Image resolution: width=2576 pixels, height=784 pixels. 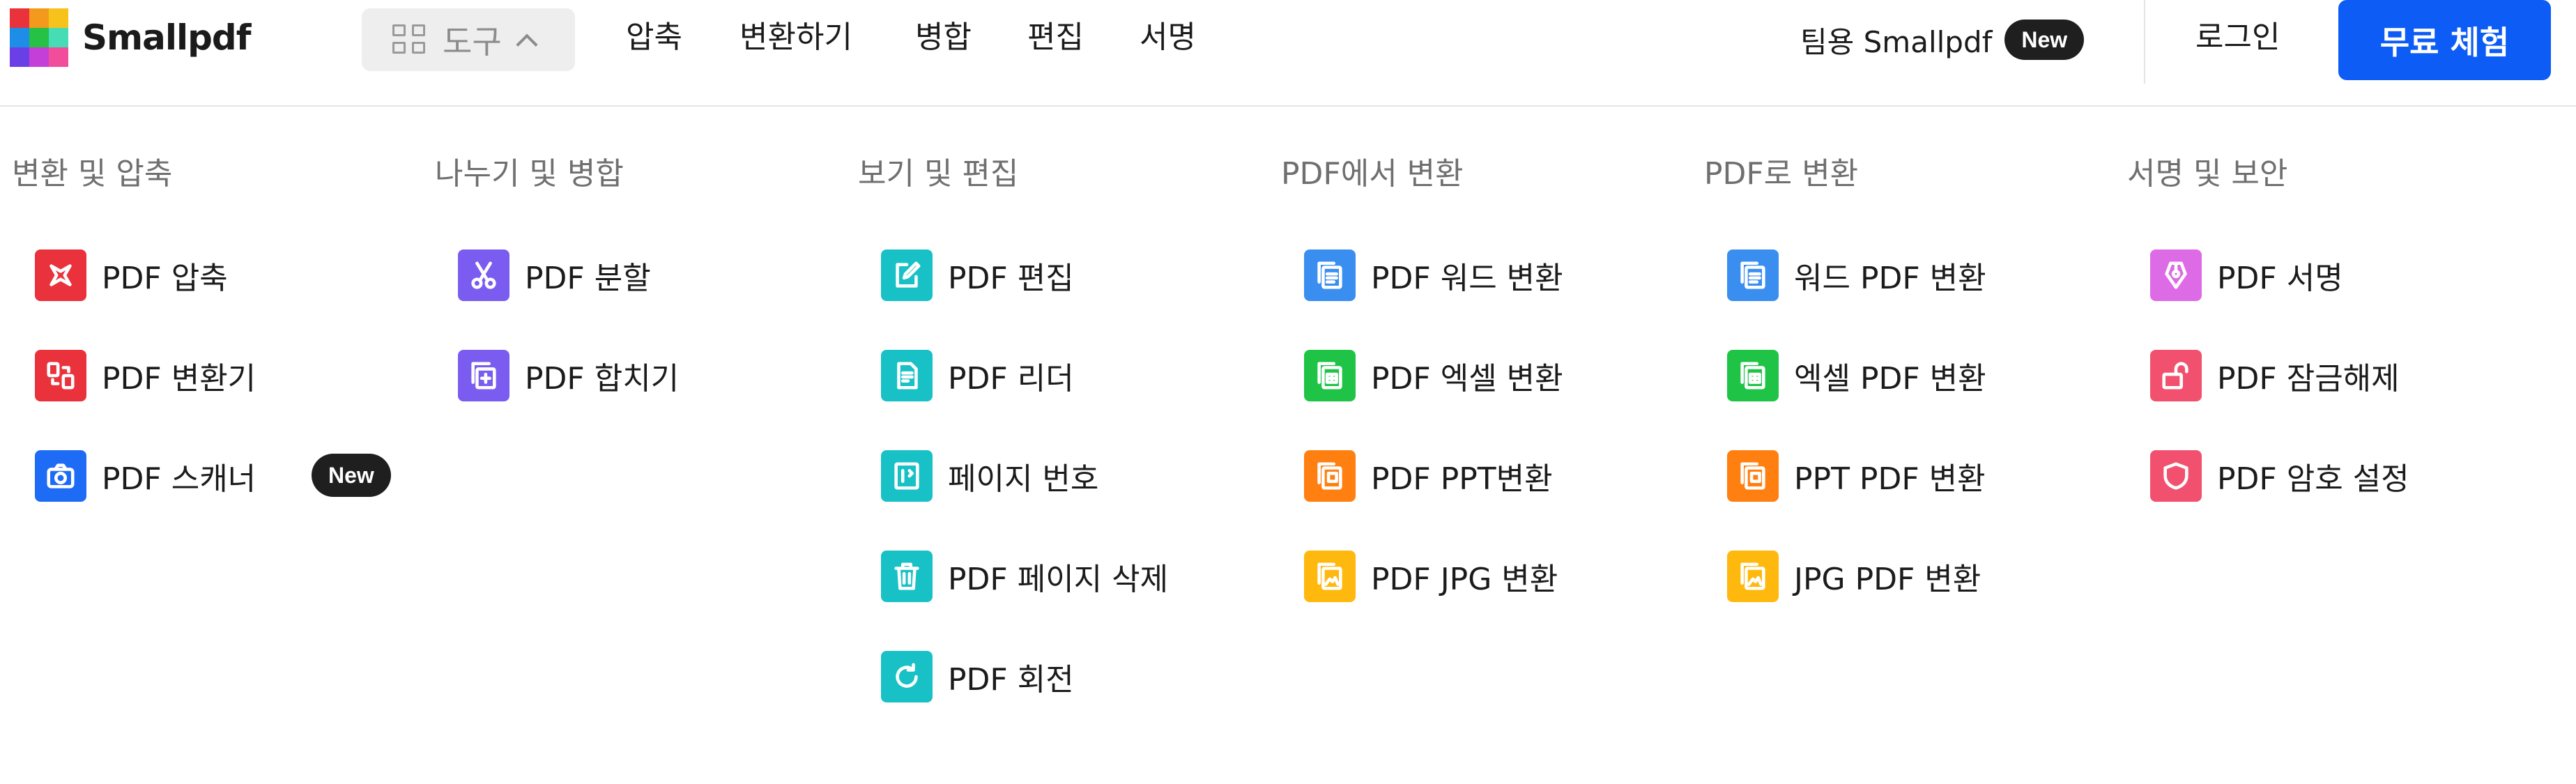 I want to click on nav-merge: 병합, so click(x=943, y=38).